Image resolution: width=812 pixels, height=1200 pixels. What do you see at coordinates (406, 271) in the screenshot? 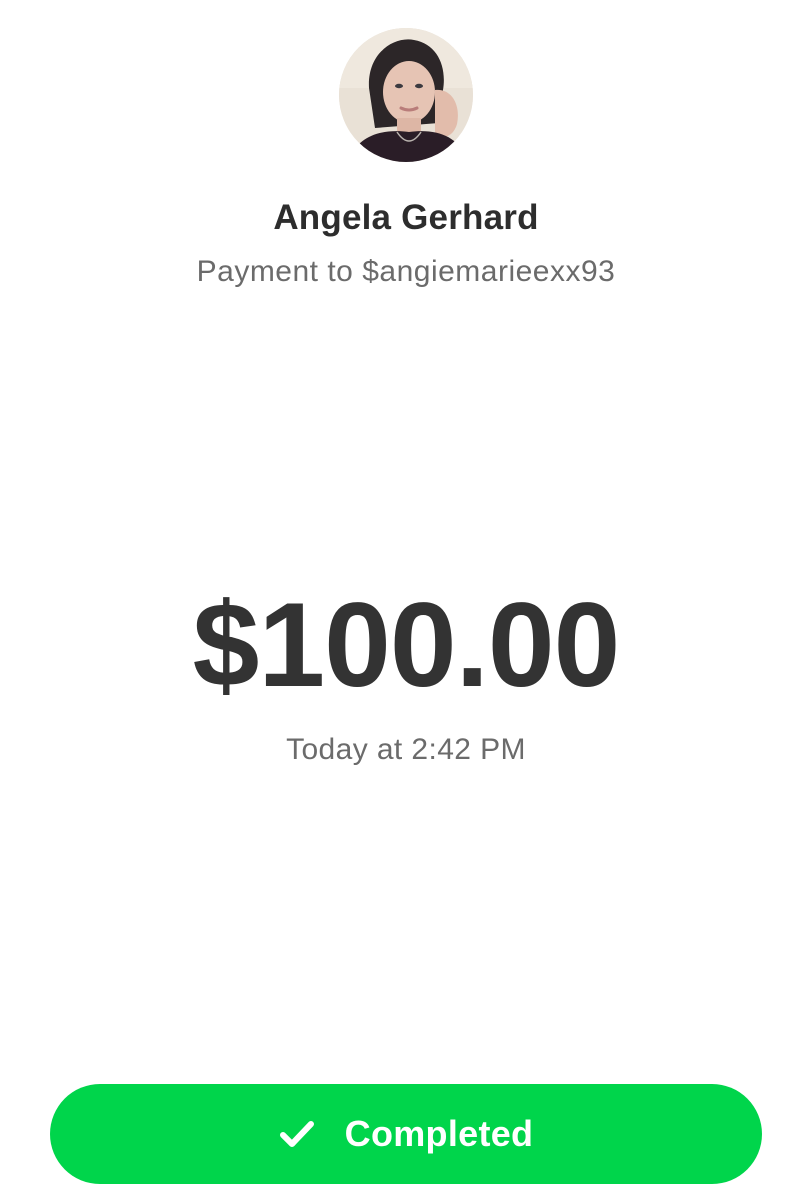
I see `payment-subtitle: Payment to $angiemarieexx93` at bounding box center [406, 271].